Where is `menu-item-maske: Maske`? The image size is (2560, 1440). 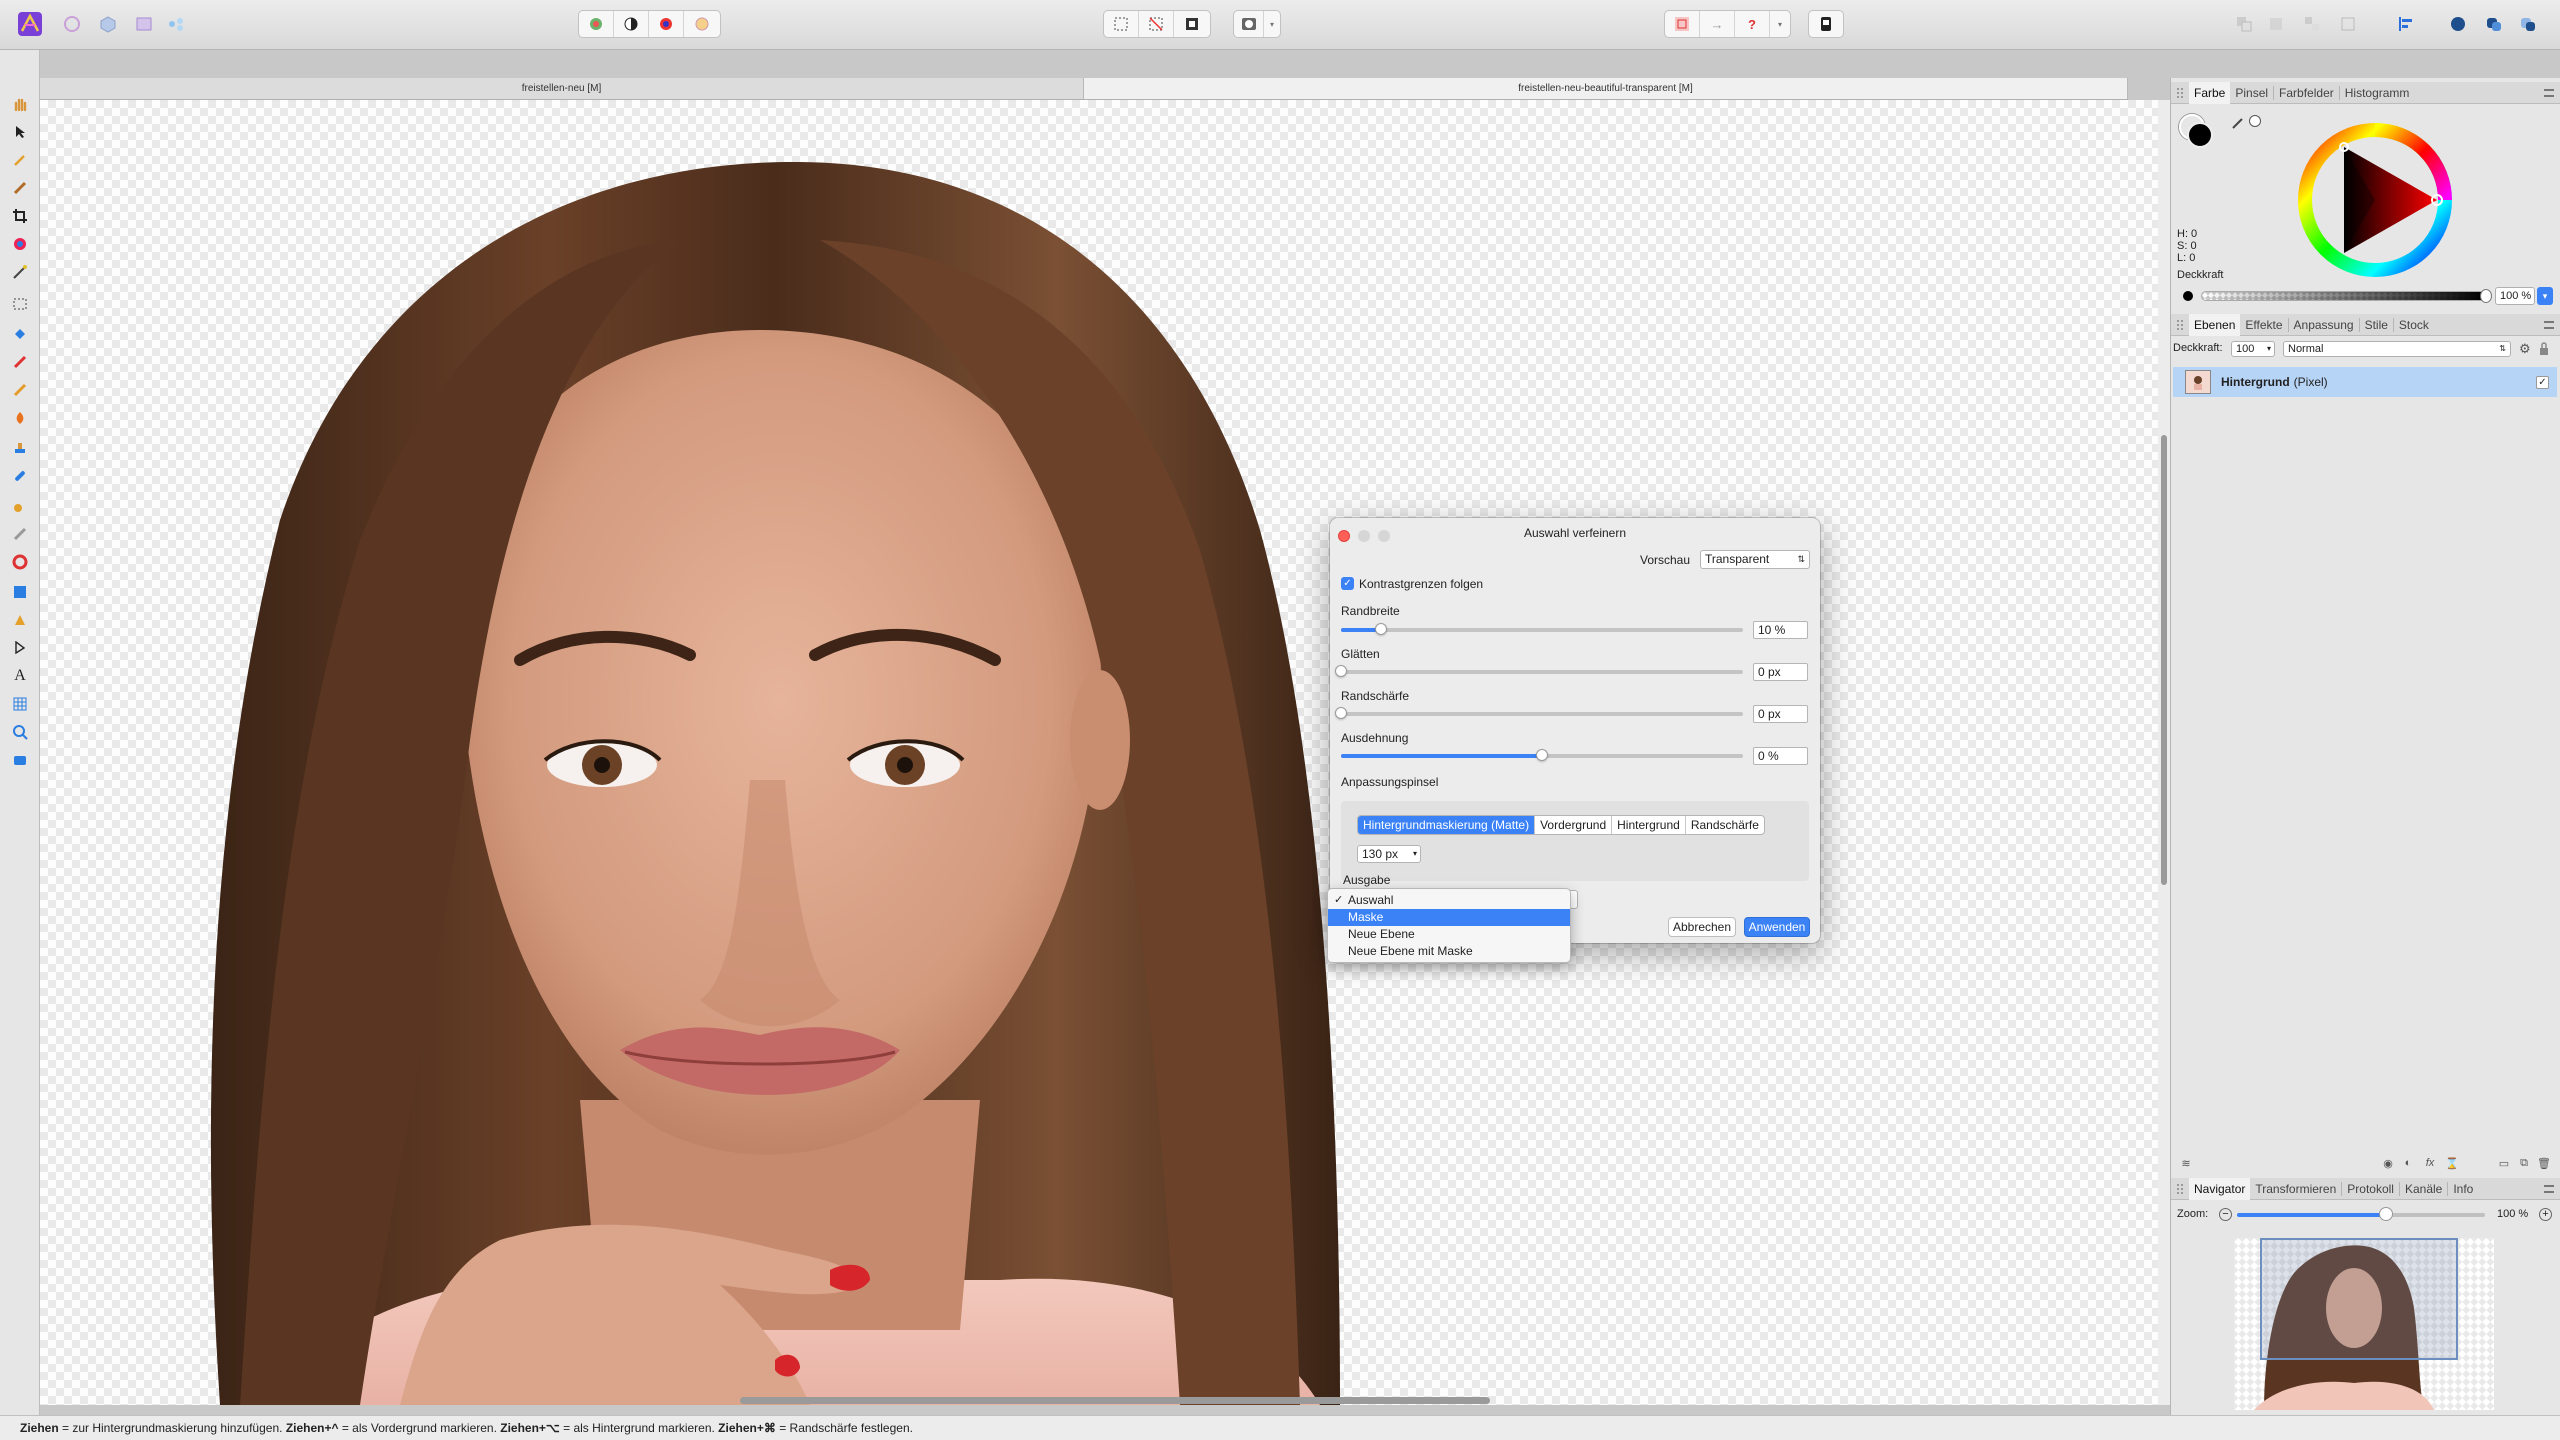
menu-item-maske: Maske is located at coordinates (1449, 917).